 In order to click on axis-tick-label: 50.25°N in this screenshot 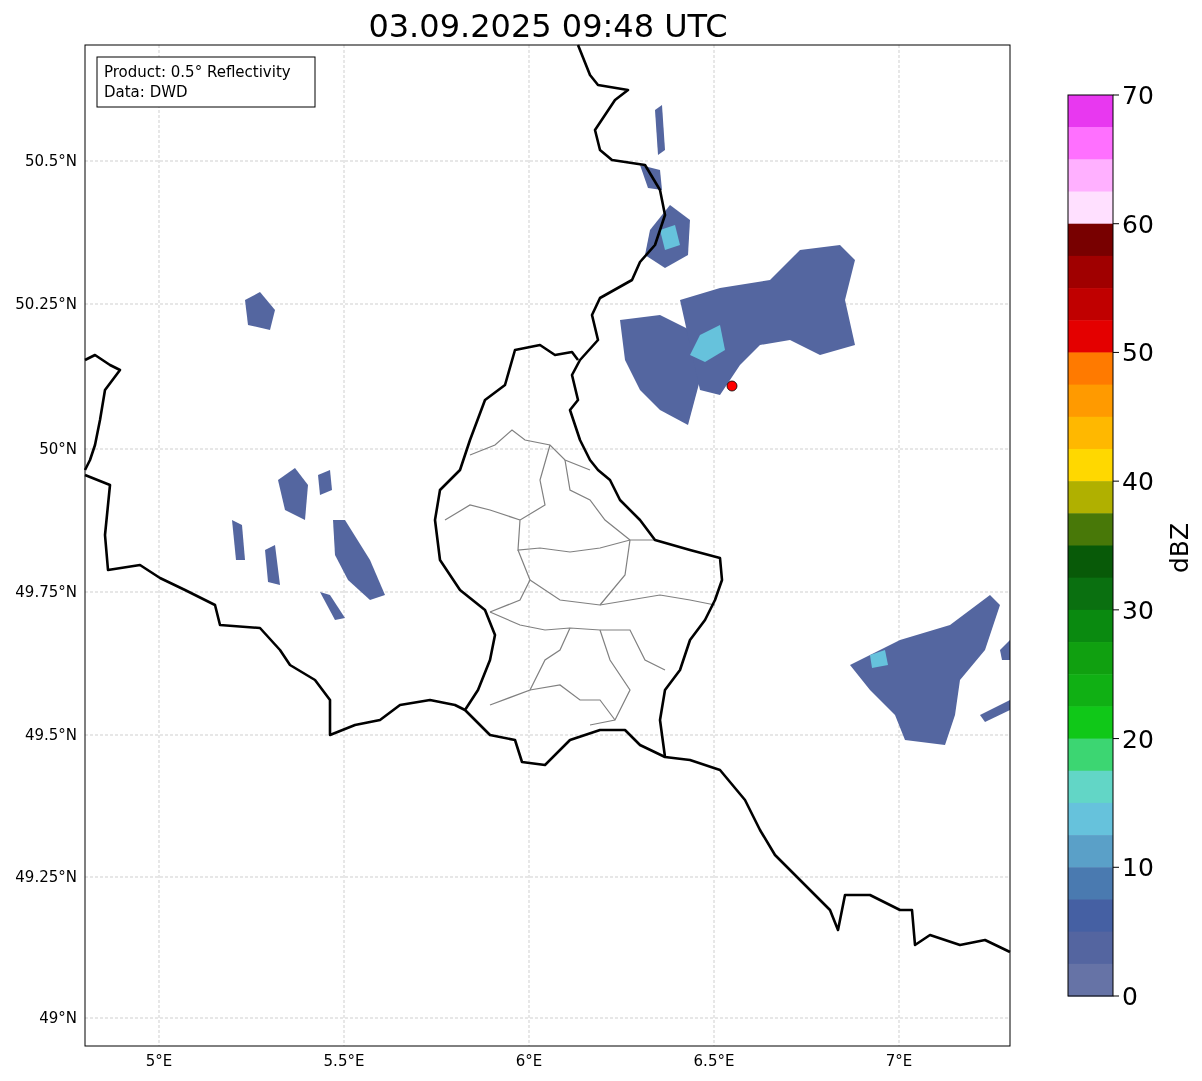, I will do `click(46, 304)`.